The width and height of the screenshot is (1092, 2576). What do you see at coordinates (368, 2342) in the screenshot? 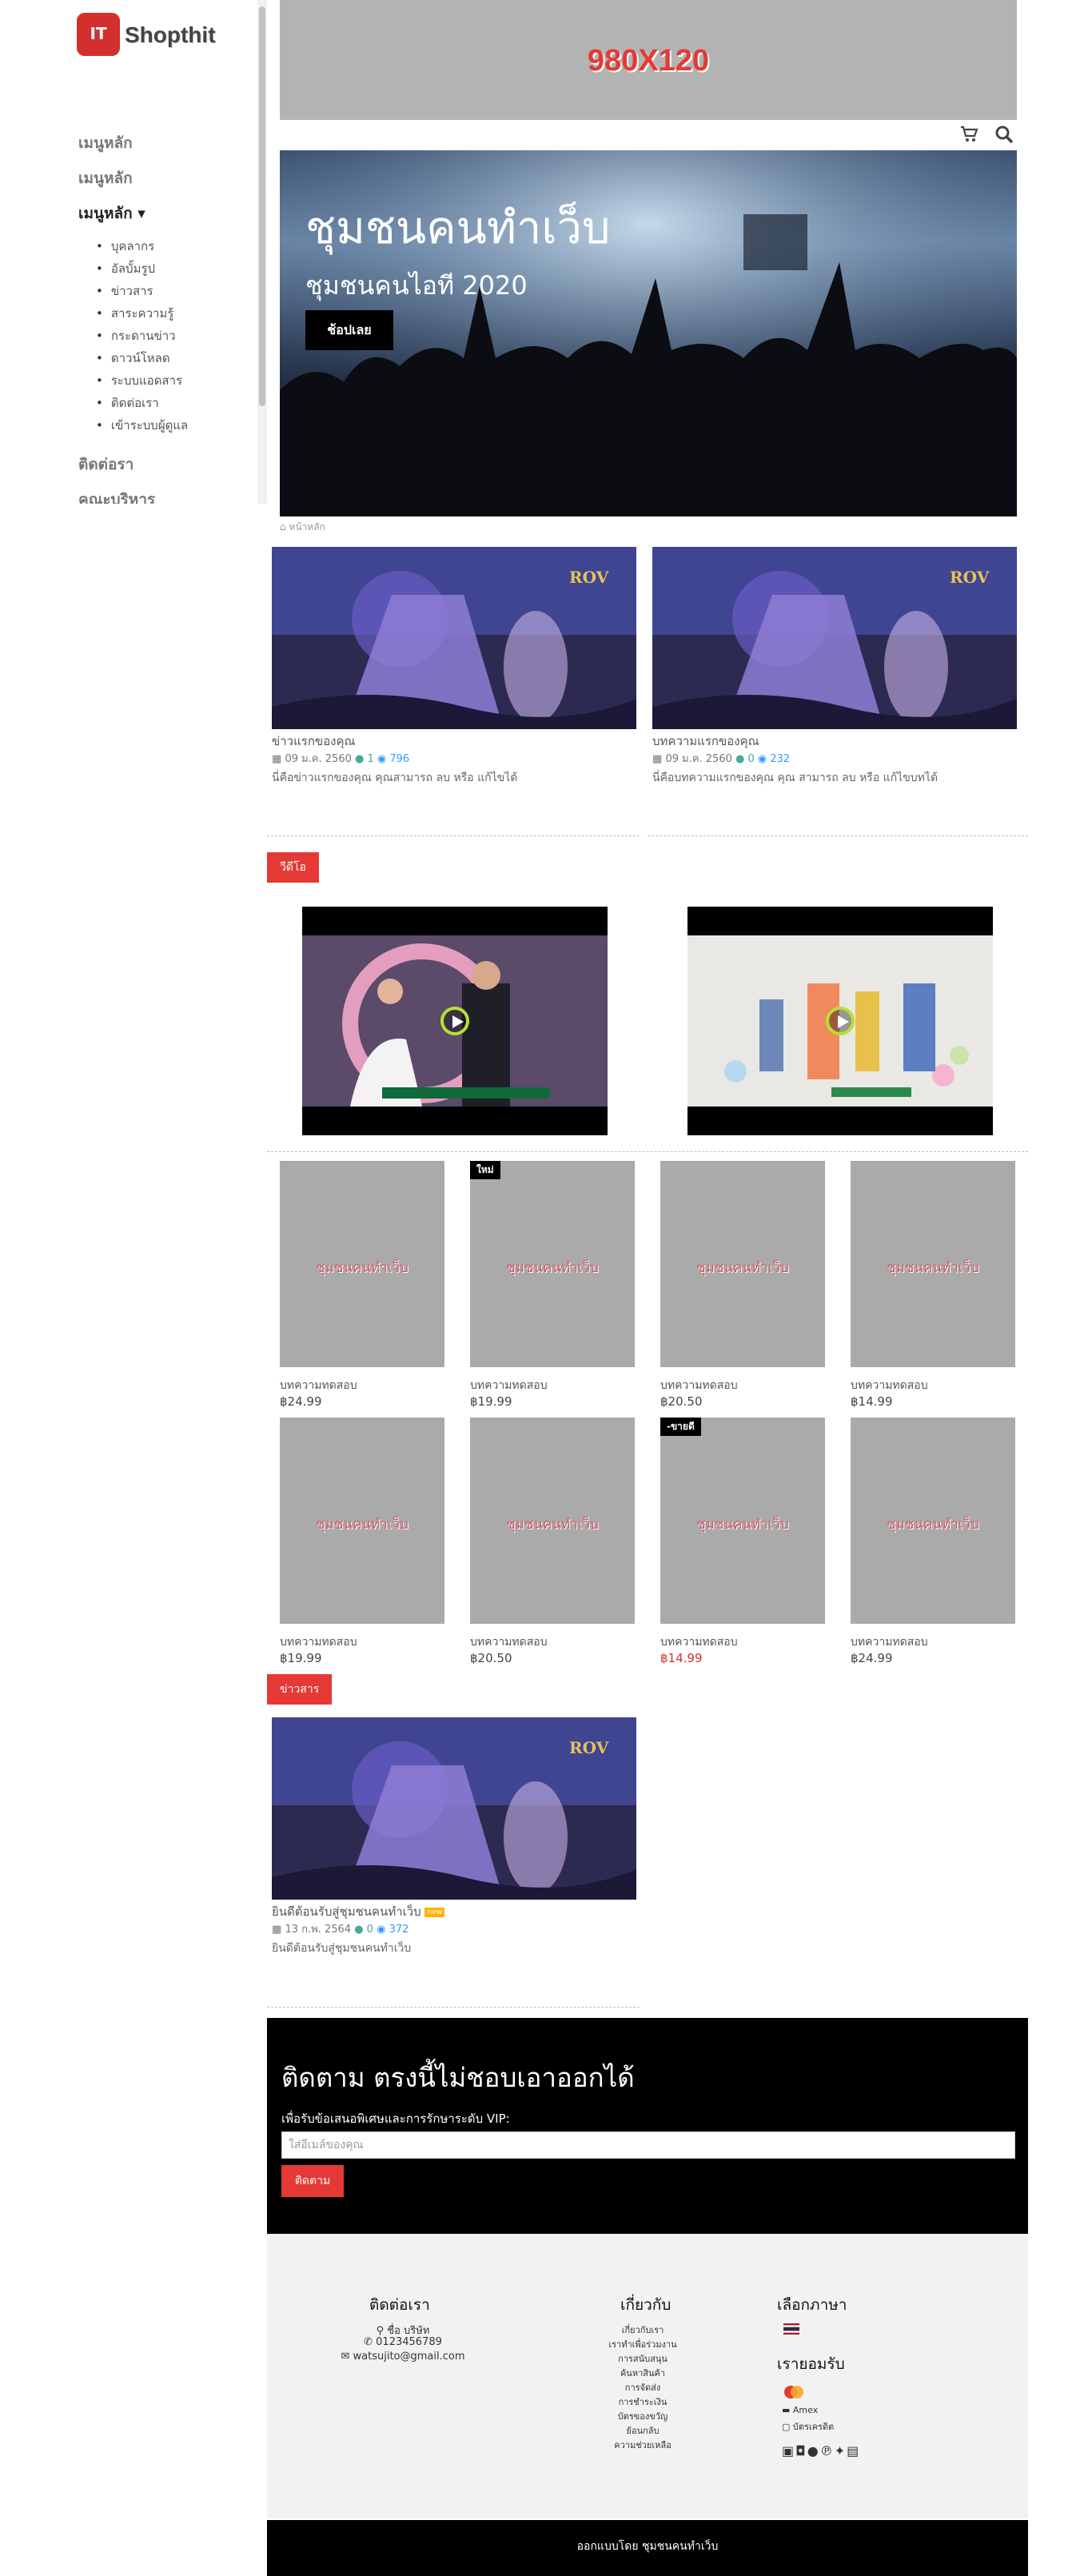
I see `phone-icon: ✆` at bounding box center [368, 2342].